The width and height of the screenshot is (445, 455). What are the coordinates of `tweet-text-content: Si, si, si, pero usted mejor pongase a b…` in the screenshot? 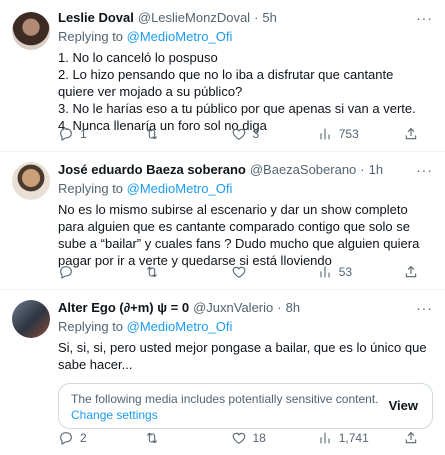 It's located at (244, 356).